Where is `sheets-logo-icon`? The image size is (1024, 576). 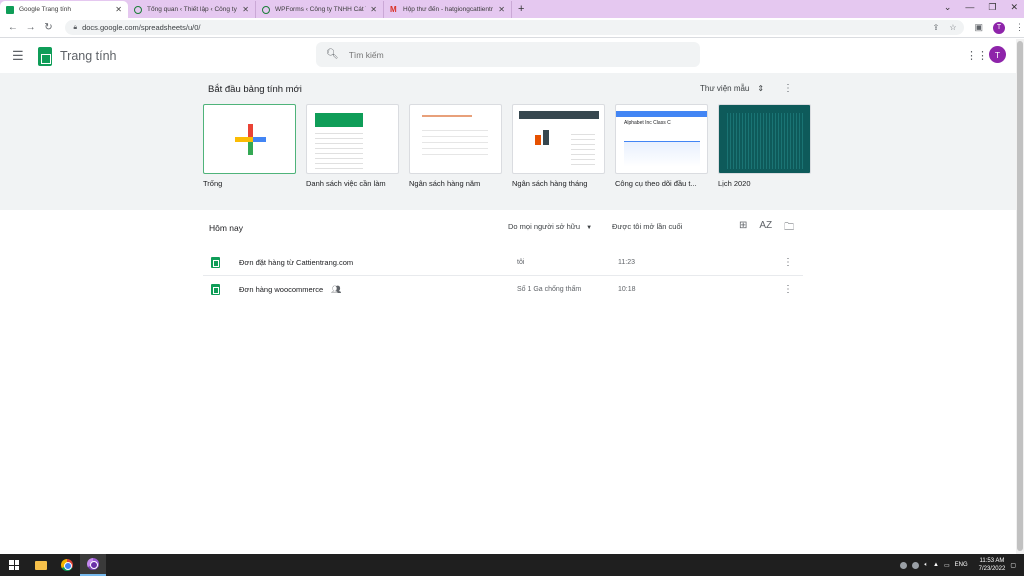
sheets-logo-icon is located at coordinates (45, 56).